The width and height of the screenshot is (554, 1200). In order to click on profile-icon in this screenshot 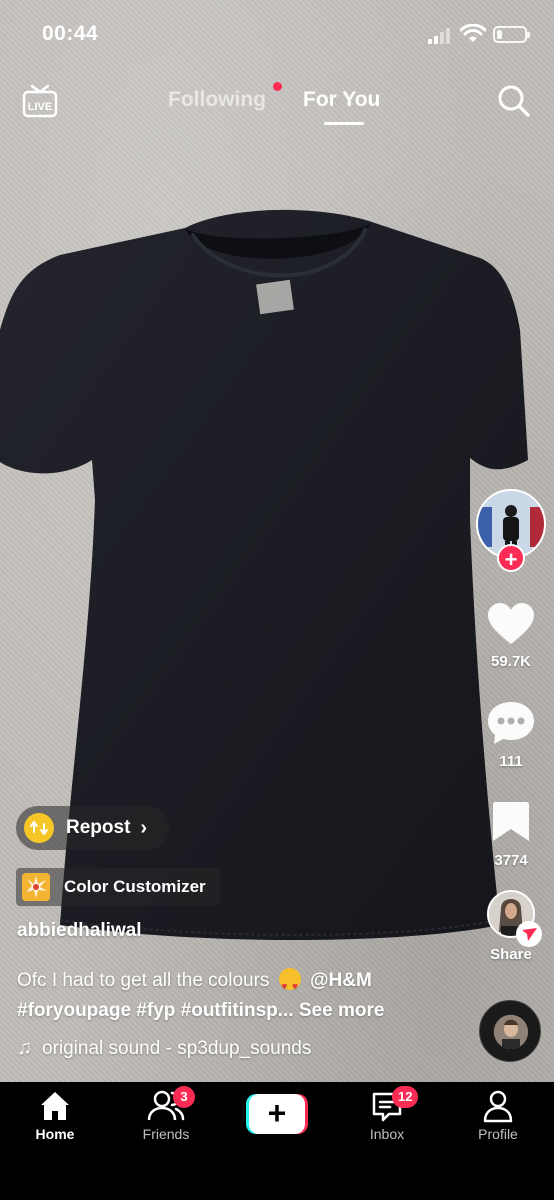, I will do `click(498, 1106)`.